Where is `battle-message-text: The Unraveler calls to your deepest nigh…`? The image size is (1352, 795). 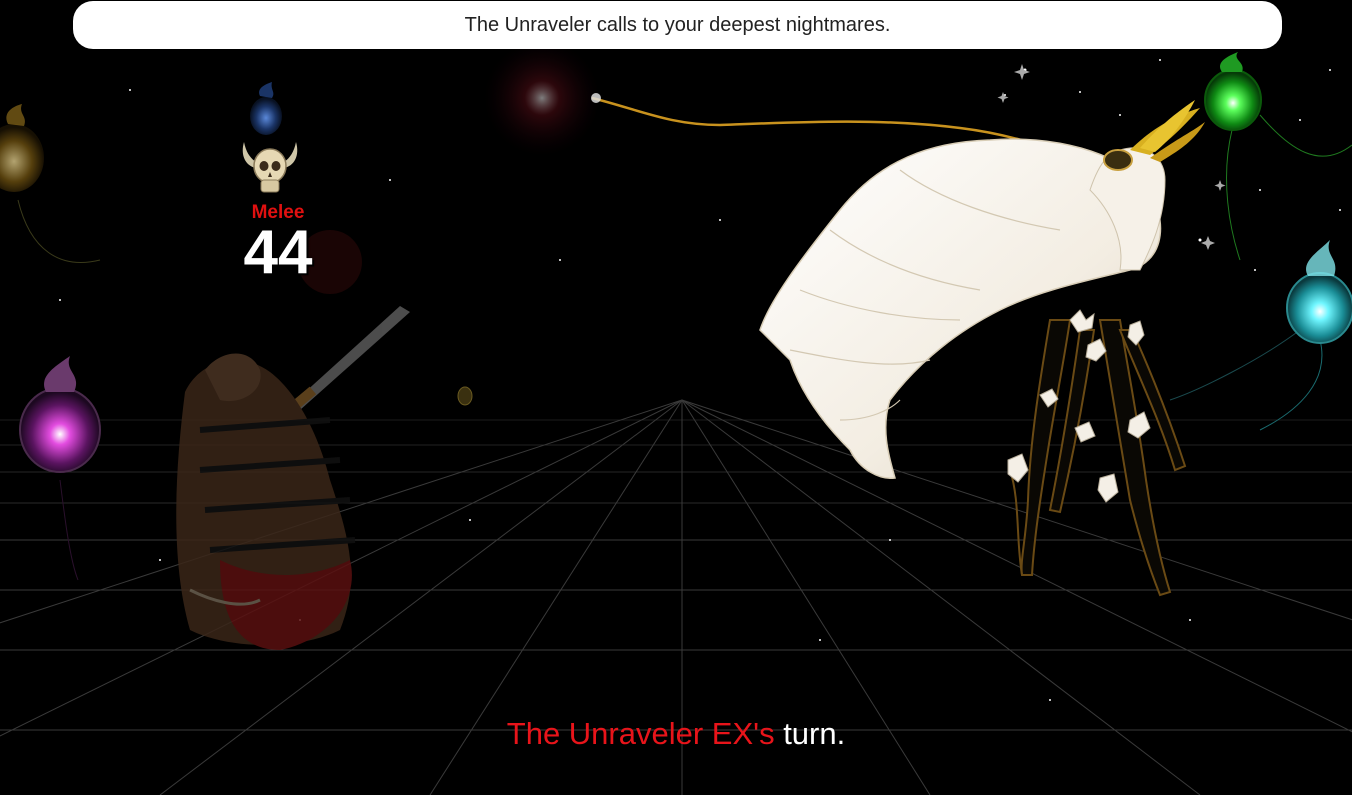
battle-message-text: The Unraveler calls to your deepest nigh… is located at coordinates (677, 24).